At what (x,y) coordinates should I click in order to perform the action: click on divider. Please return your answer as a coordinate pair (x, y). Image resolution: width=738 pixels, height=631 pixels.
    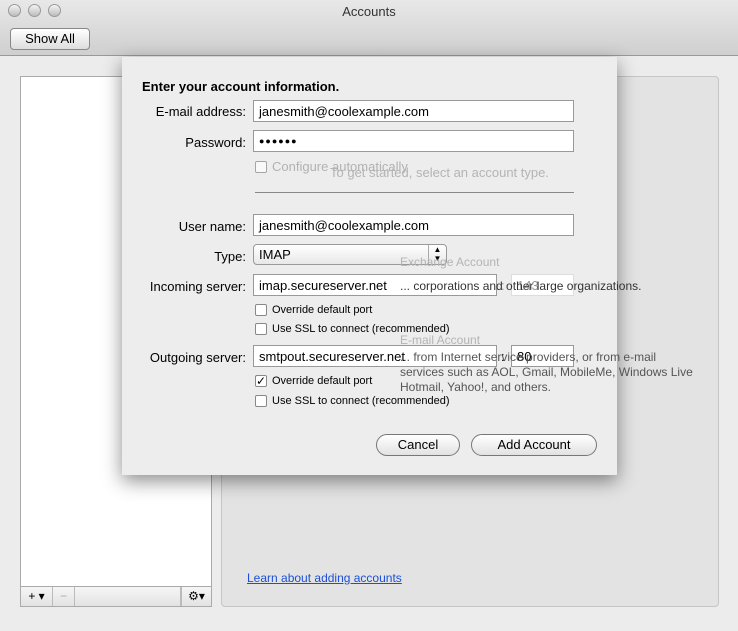
    Looking at the image, I should click on (414, 192).